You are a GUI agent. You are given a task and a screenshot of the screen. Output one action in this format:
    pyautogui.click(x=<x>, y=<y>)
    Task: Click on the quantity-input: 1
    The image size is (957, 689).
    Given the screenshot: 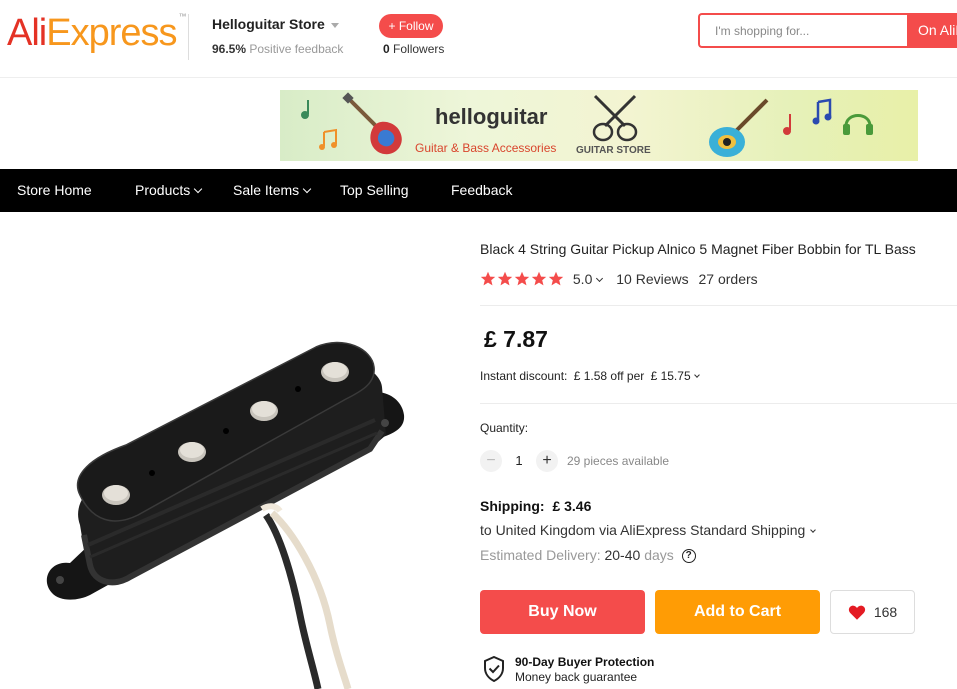 What is the action you would take?
    pyautogui.click(x=519, y=460)
    